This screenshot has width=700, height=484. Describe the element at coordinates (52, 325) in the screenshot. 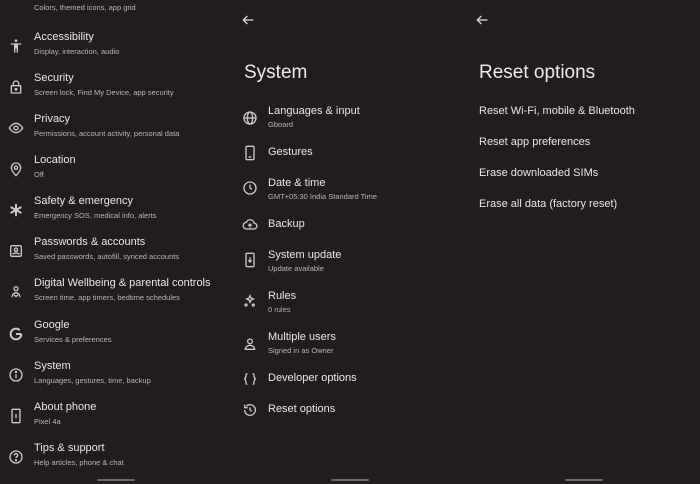

I see `settings-item-title: Google` at that location.